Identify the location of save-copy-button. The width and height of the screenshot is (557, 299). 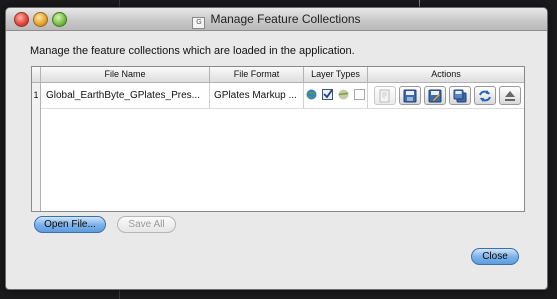
(460, 95).